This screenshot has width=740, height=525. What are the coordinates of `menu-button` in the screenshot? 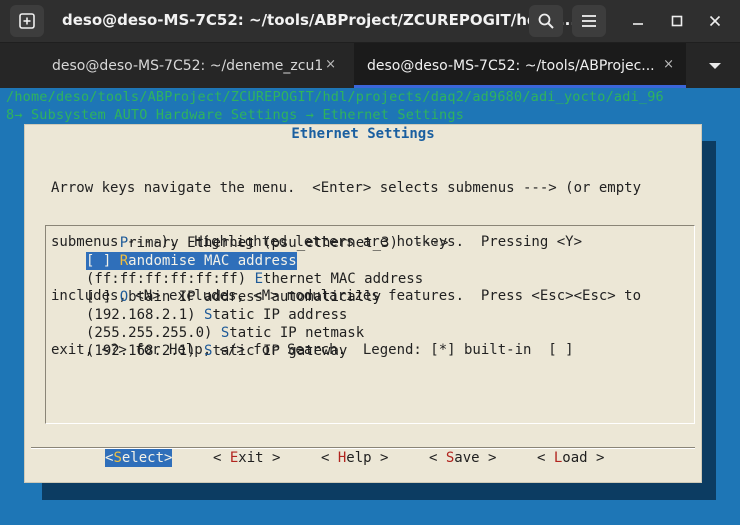 It's located at (589, 21).